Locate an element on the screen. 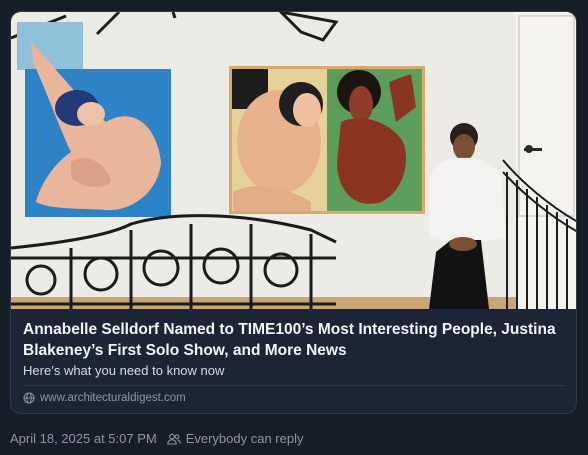 This screenshot has width=588, height=455. link-description: Here’s what you need to know now is located at coordinates (124, 370).